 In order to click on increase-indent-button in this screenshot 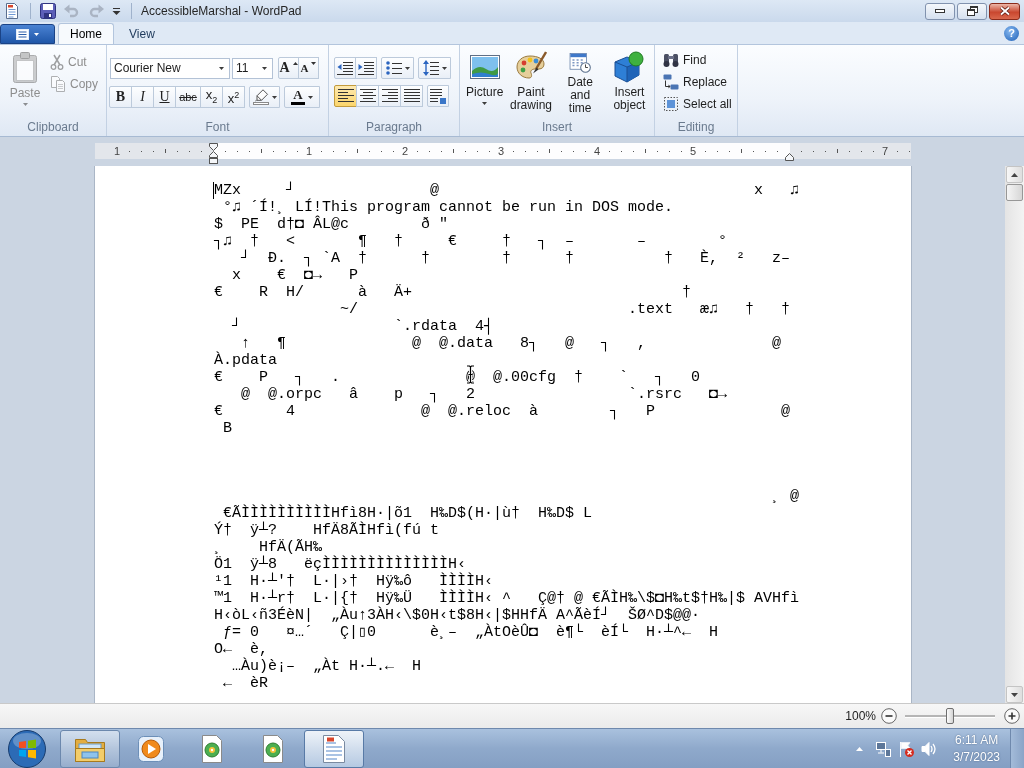, I will do `click(366, 68)`.